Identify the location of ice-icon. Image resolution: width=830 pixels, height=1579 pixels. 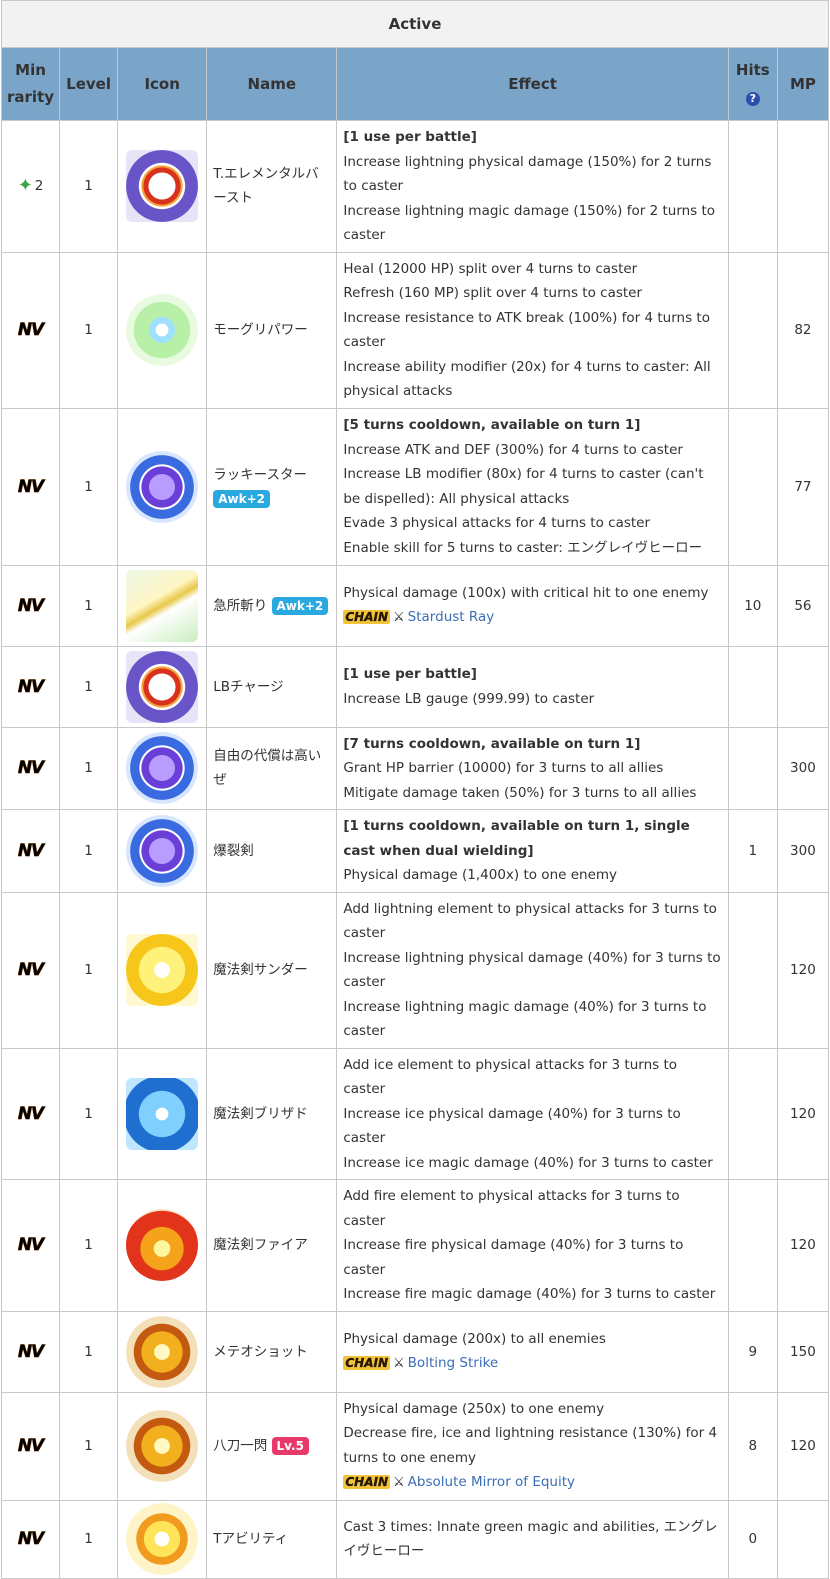
(162, 1113).